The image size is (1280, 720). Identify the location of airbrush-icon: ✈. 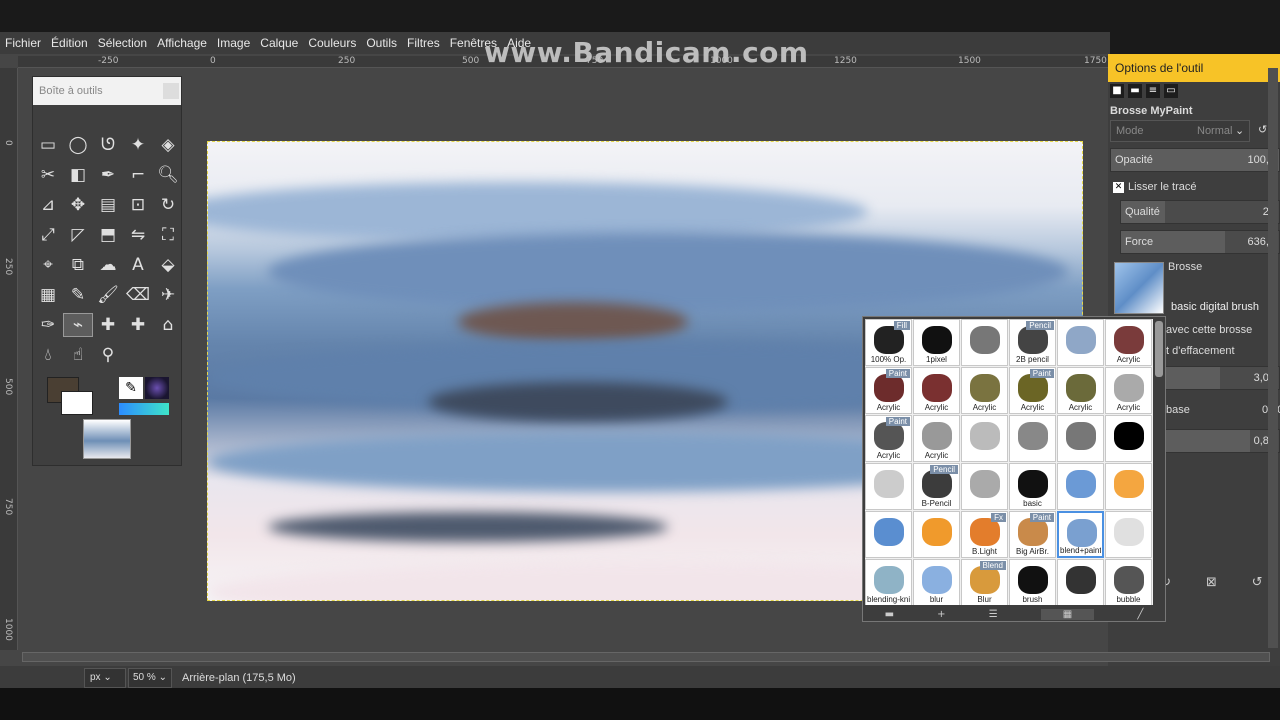
(168, 295).